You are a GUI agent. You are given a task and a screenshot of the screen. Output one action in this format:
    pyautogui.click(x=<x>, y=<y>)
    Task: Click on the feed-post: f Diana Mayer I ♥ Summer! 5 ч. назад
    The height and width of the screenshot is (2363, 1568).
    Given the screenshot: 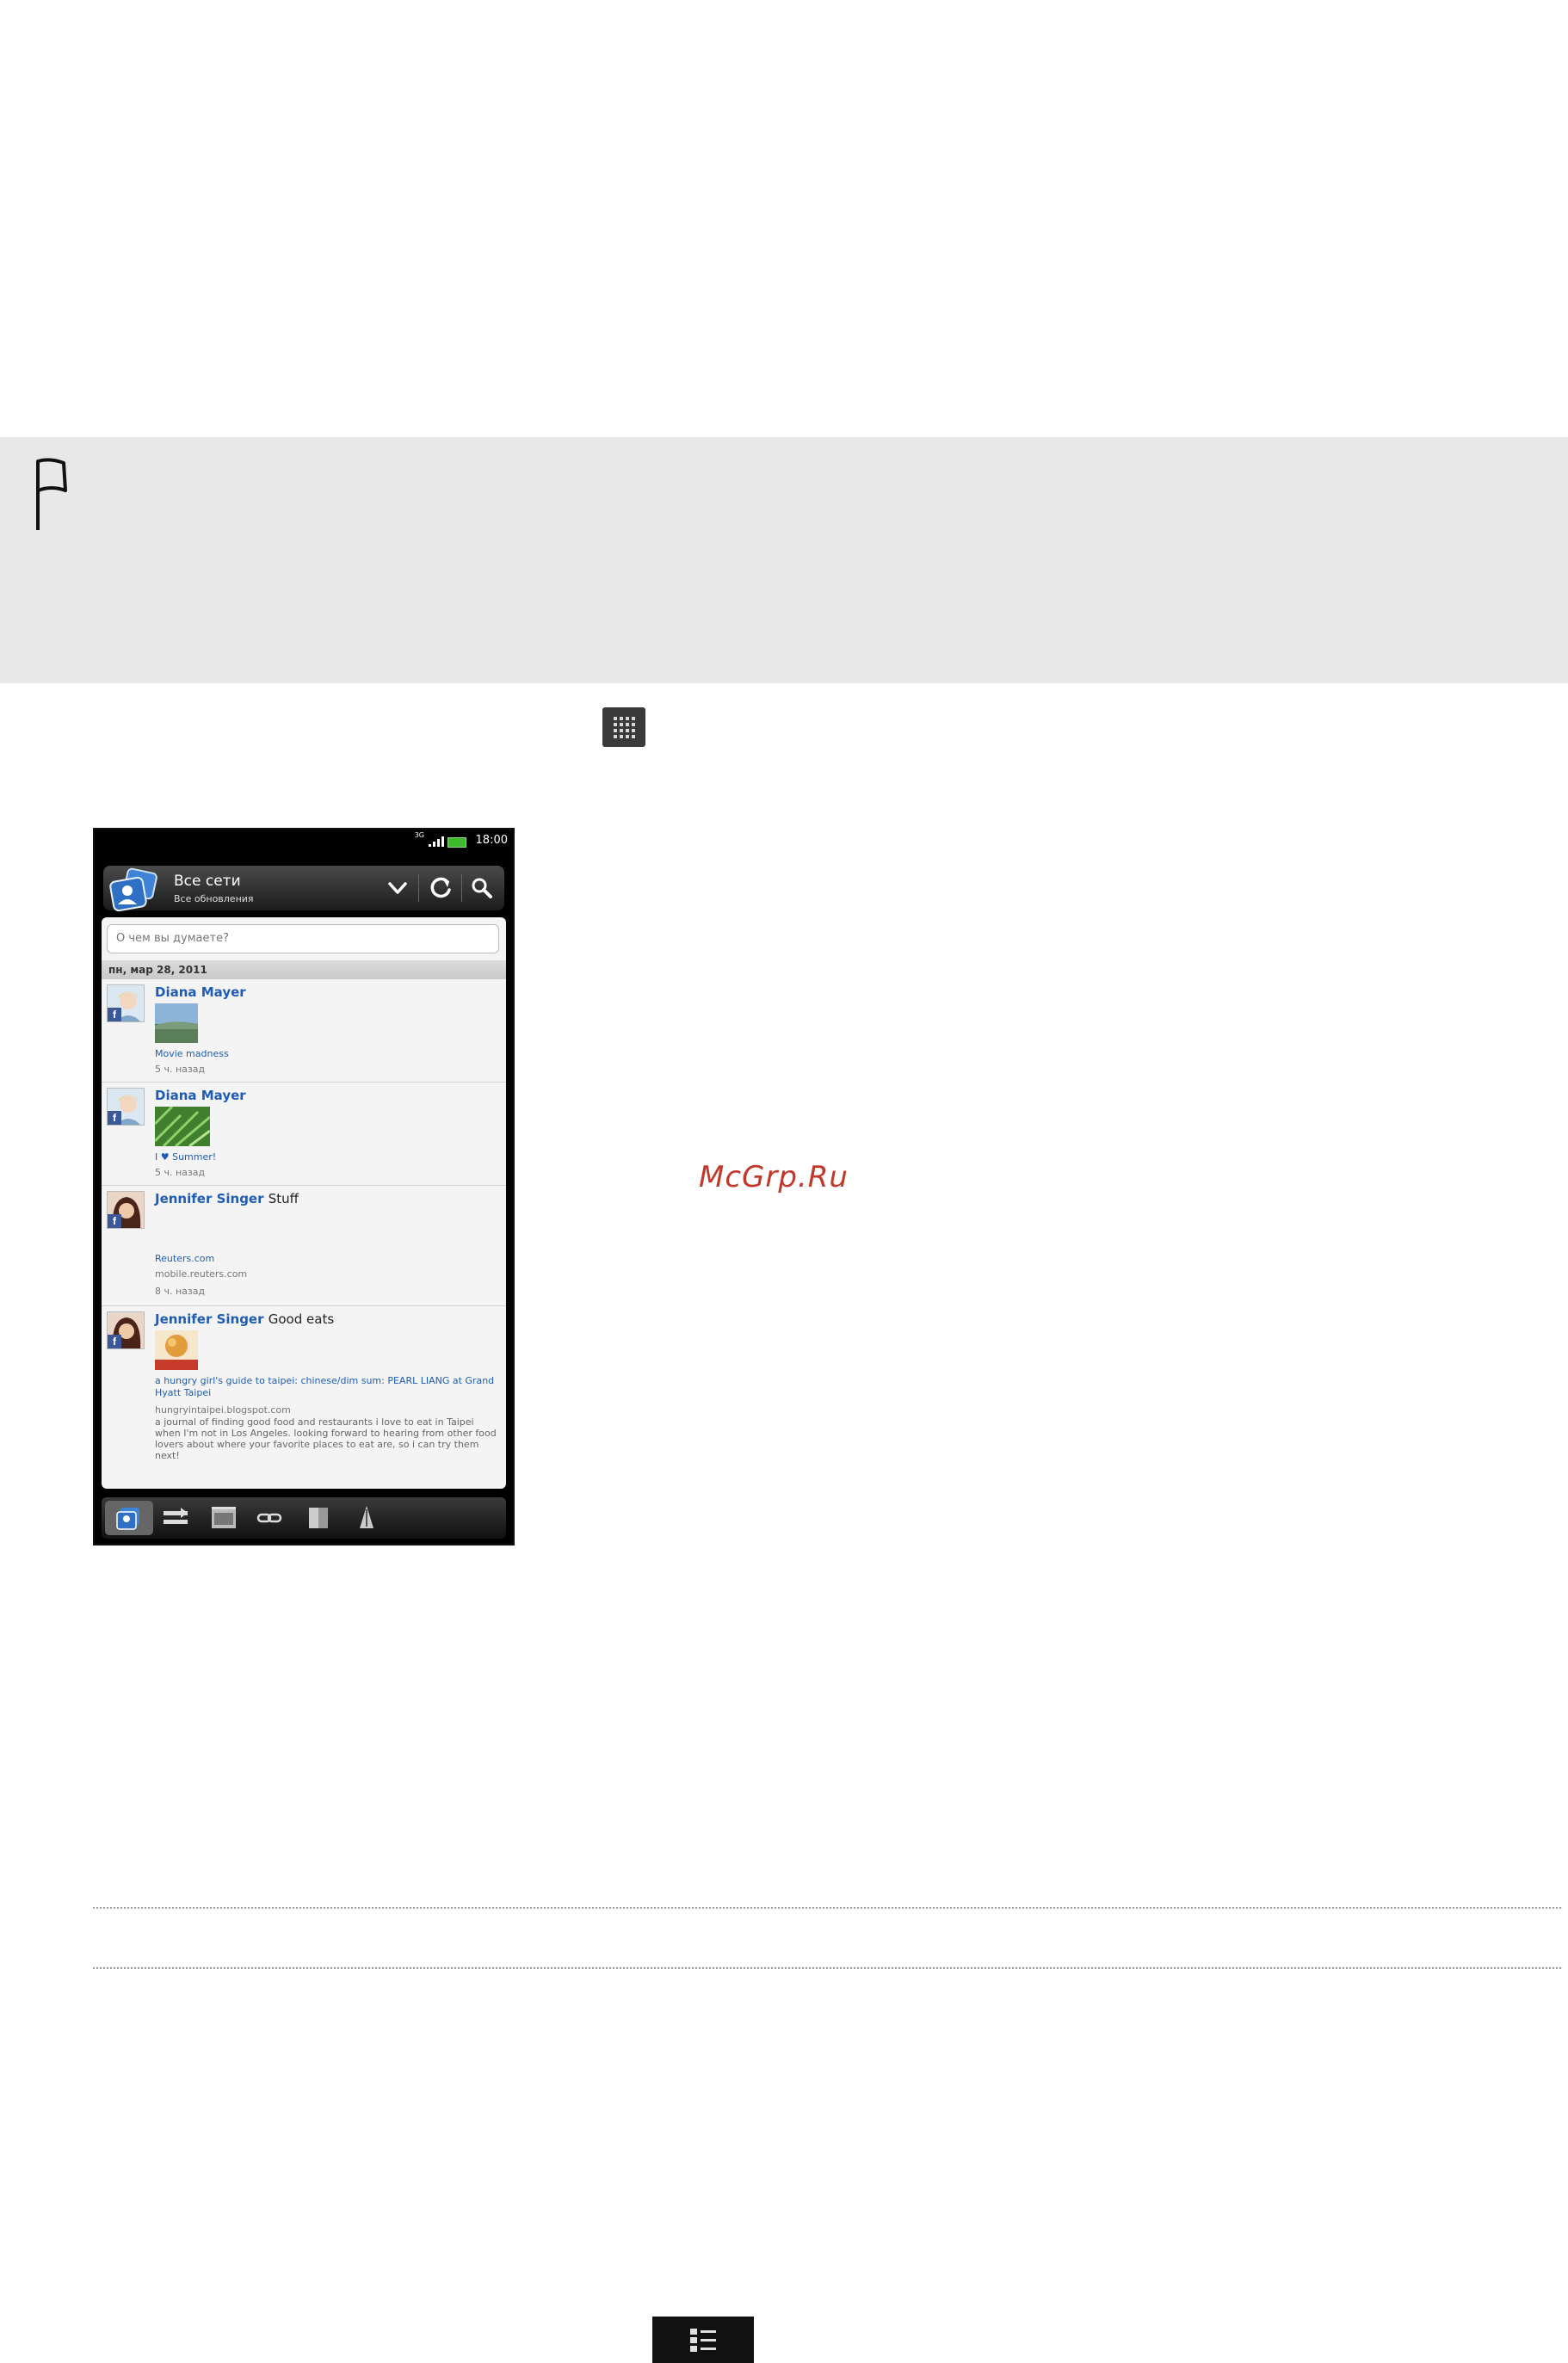 What is the action you would take?
    pyautogui.click(x=304, y=1134)
    